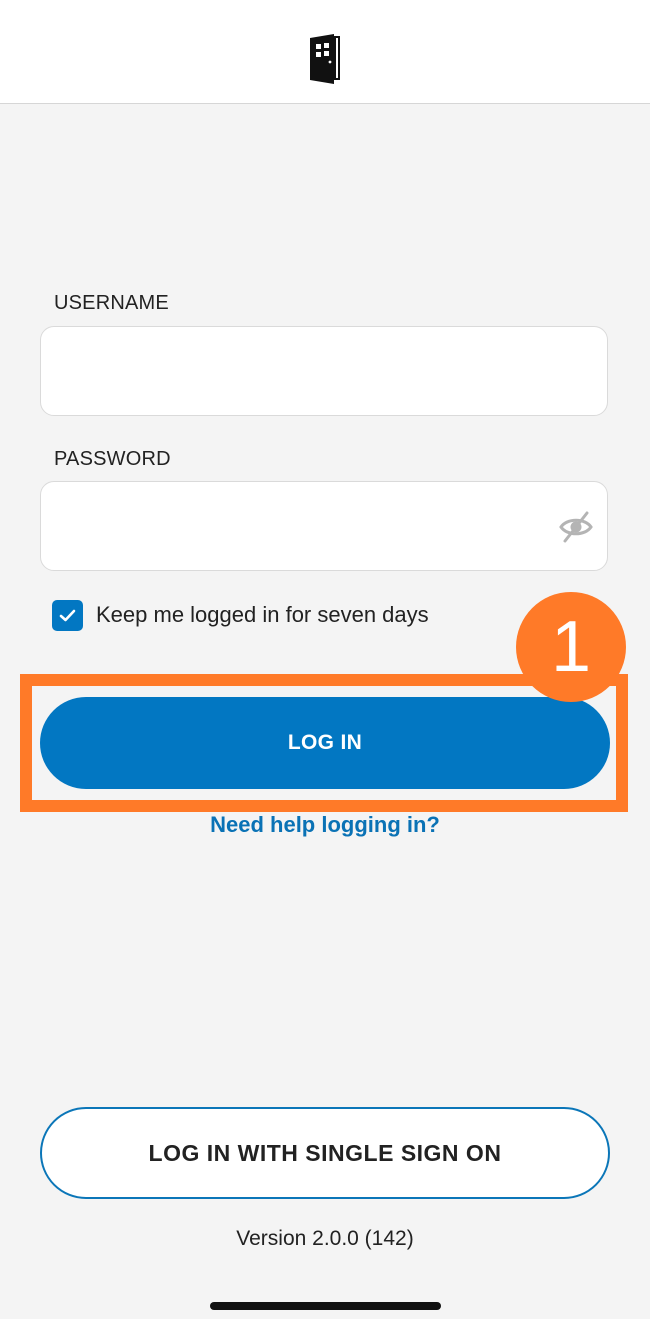  Describe the element at coordinates (291, 371) in the screenshot. I see `username-input` at that location.